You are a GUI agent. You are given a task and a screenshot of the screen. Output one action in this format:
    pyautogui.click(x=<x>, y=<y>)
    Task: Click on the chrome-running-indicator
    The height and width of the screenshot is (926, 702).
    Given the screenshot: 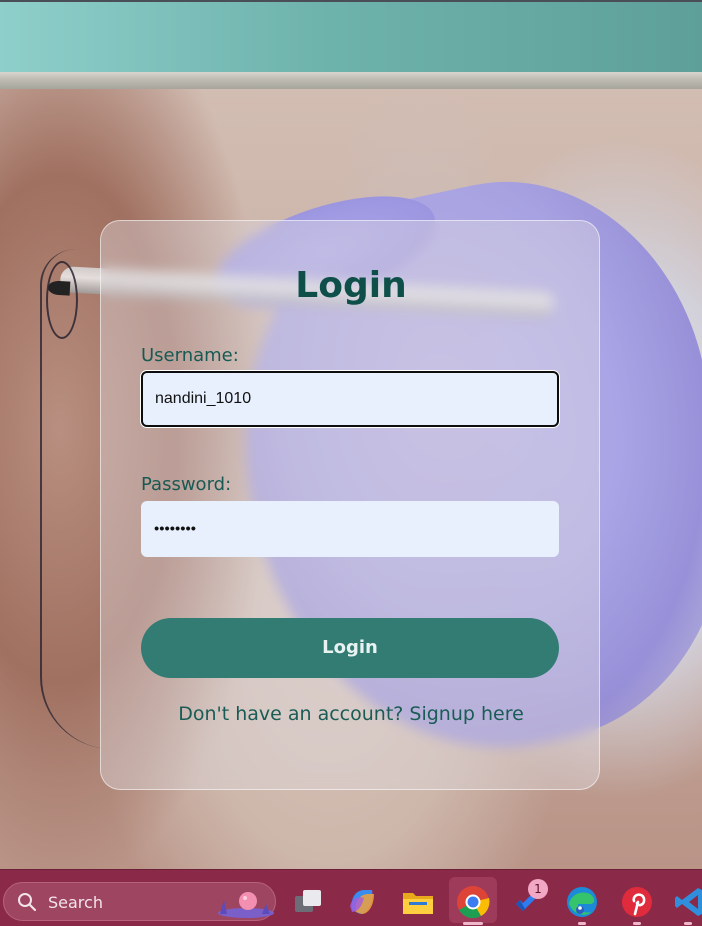 What is the action you would take?
    pyautogui.click(x=473, y=923)
    